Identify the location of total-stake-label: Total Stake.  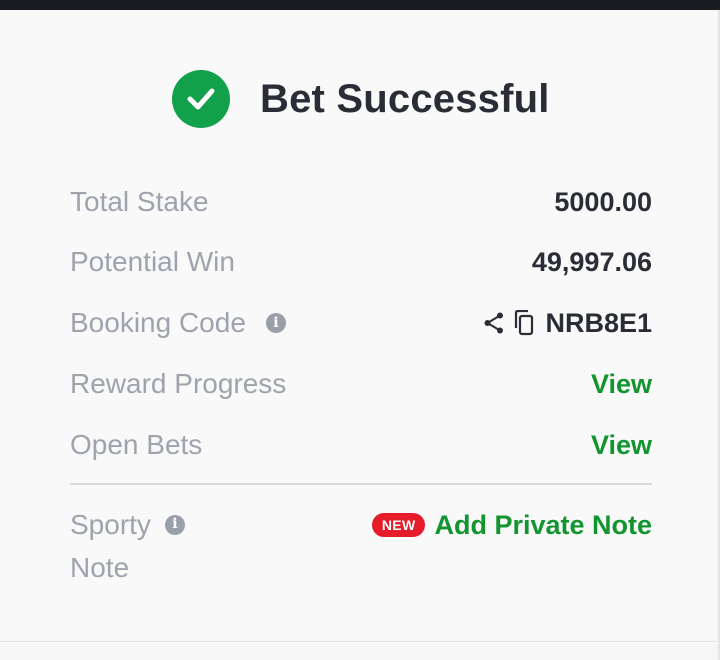
(139, 201).